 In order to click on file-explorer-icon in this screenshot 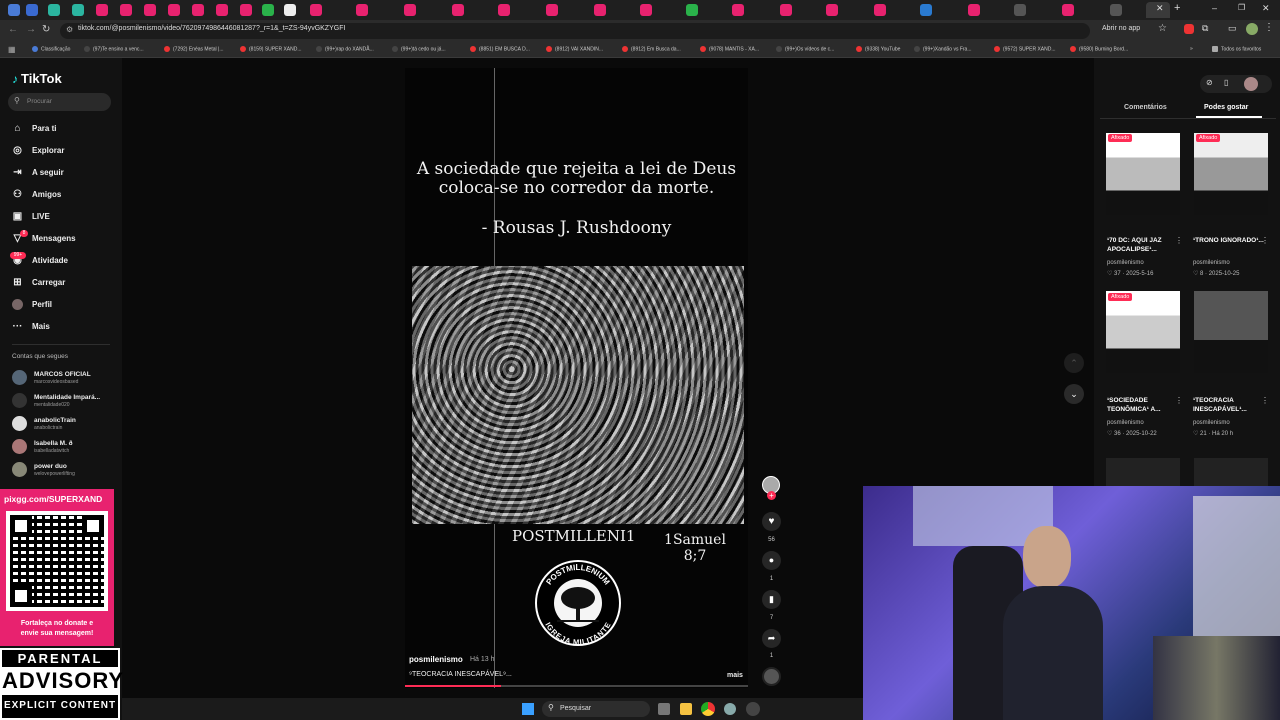, I will do `click(686, 709)`.